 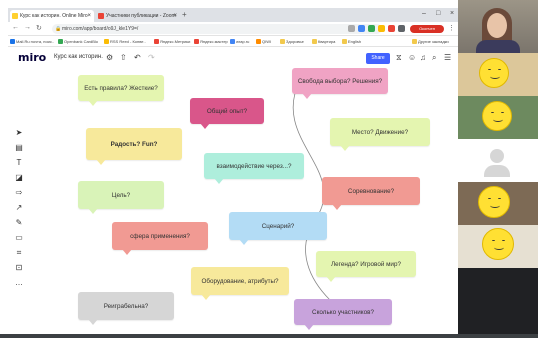 What do you see at coordinates (172, 41) in the screenshot?
I see `bookmark-item: Яндекс.Метрики` at bounding box center [172, 41].